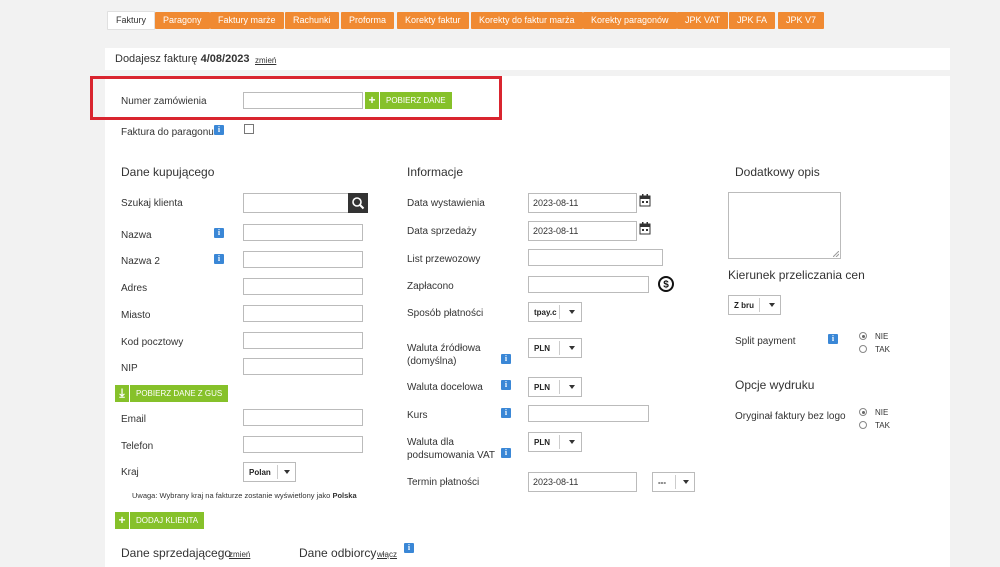  What do you see at coordinates (527, 20) in the screenshot?
I see `tab-korekty-marza: Korekty do faktur marża` at bounding box center [527, 20].